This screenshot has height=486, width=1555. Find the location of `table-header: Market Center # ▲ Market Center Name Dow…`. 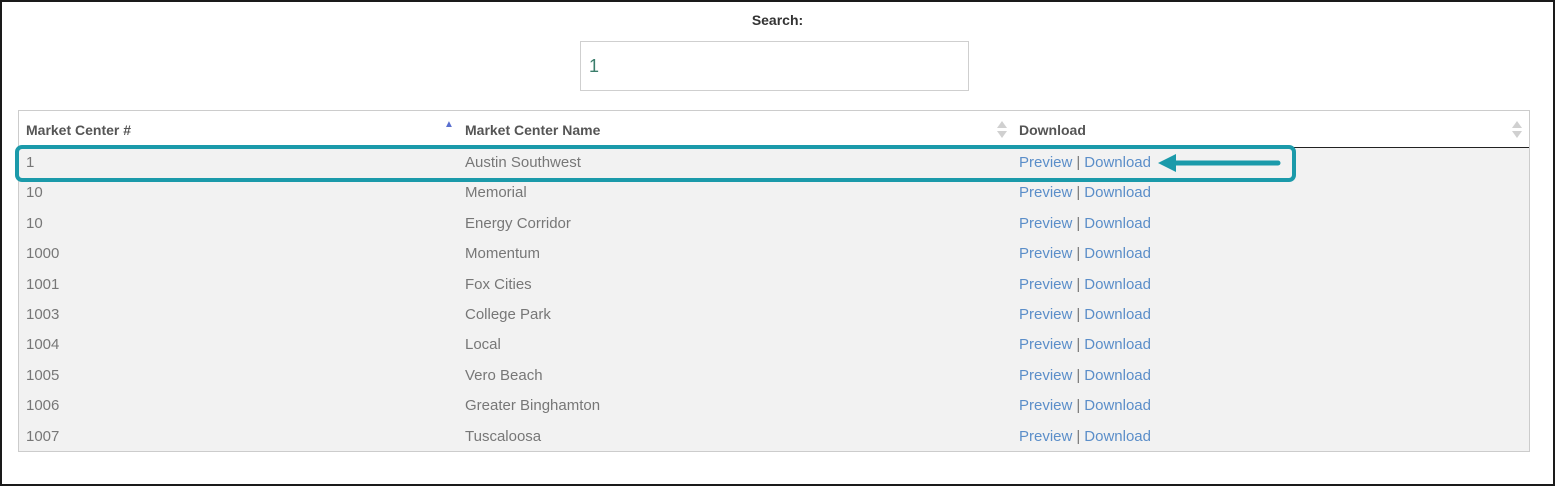

table-header: Market Center # ▲ Market Center Name Dow… is located at coordinates (774, 129).